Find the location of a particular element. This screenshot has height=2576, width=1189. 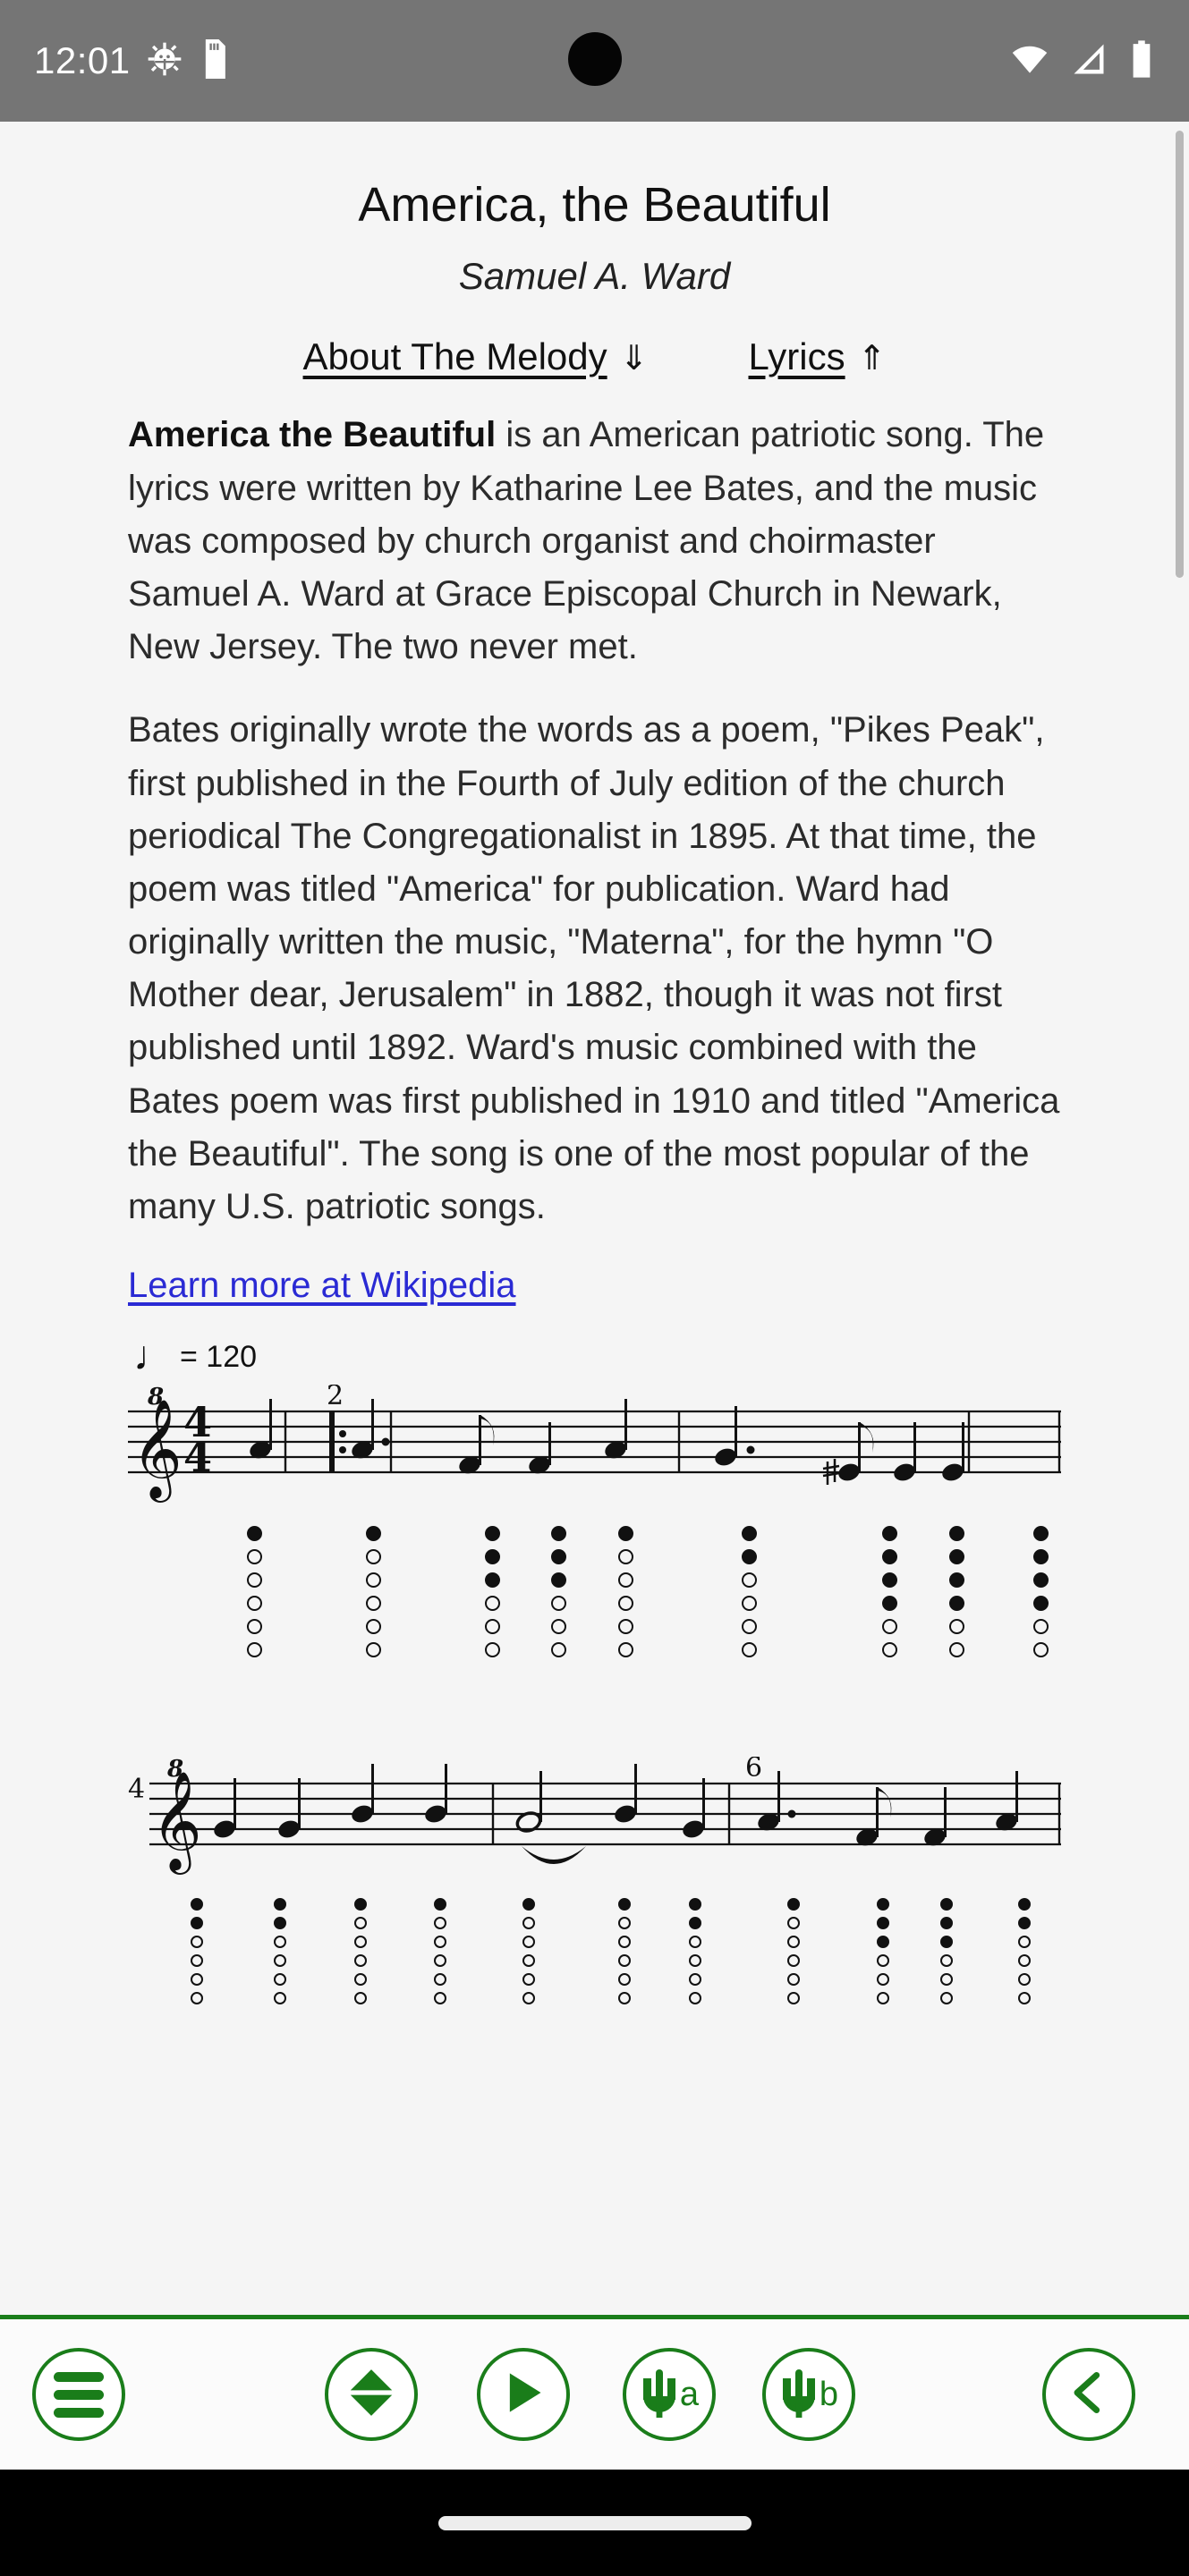

page-title: America, the Beautiful is located at coordinates (594, 205).